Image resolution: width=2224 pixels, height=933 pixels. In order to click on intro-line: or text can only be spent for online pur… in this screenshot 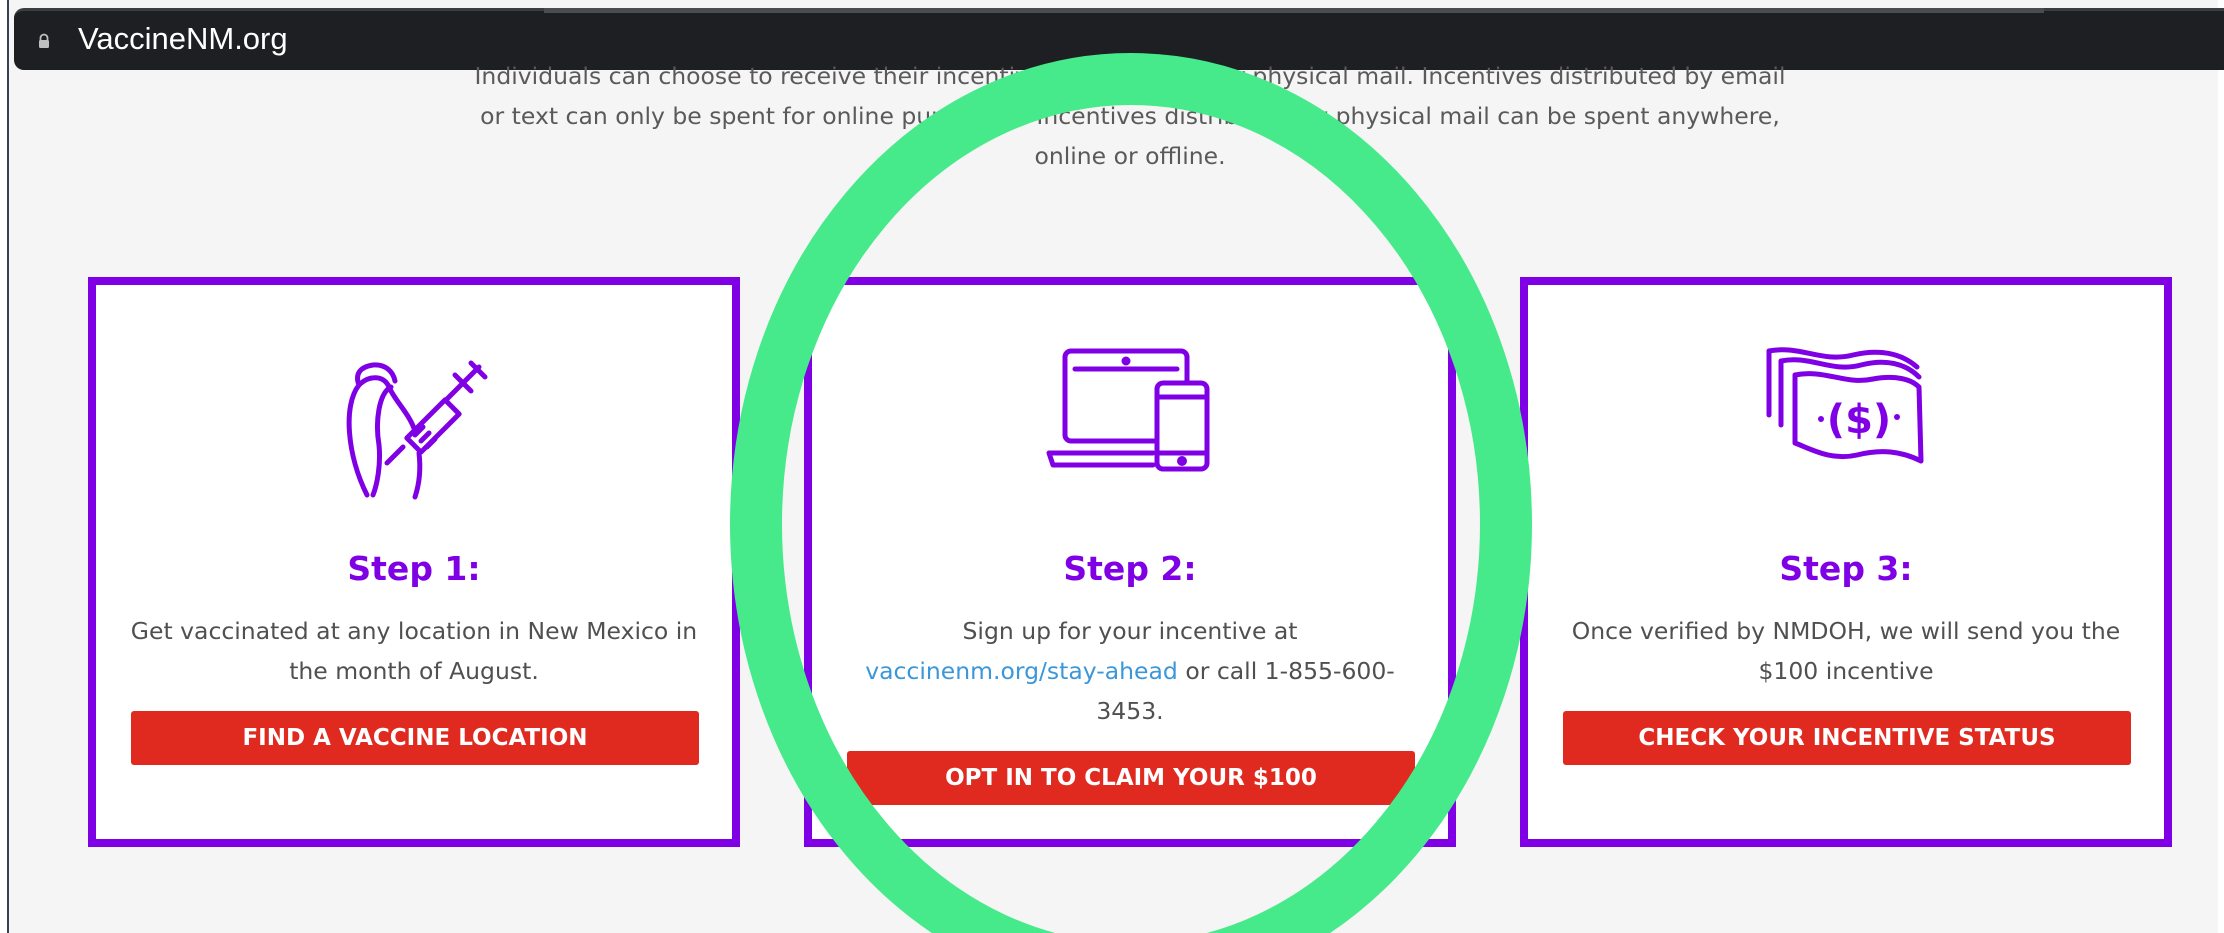, I will do `click(1130, 116)`.